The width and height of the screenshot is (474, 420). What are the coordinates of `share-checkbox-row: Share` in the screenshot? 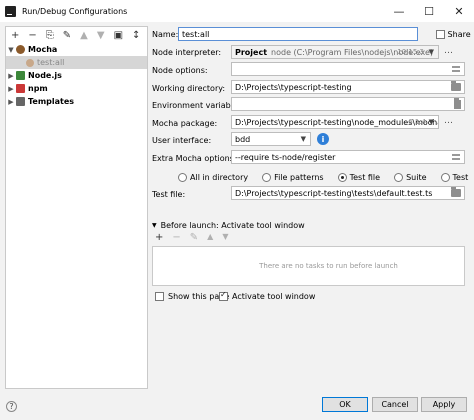 It's located at (453, 34).